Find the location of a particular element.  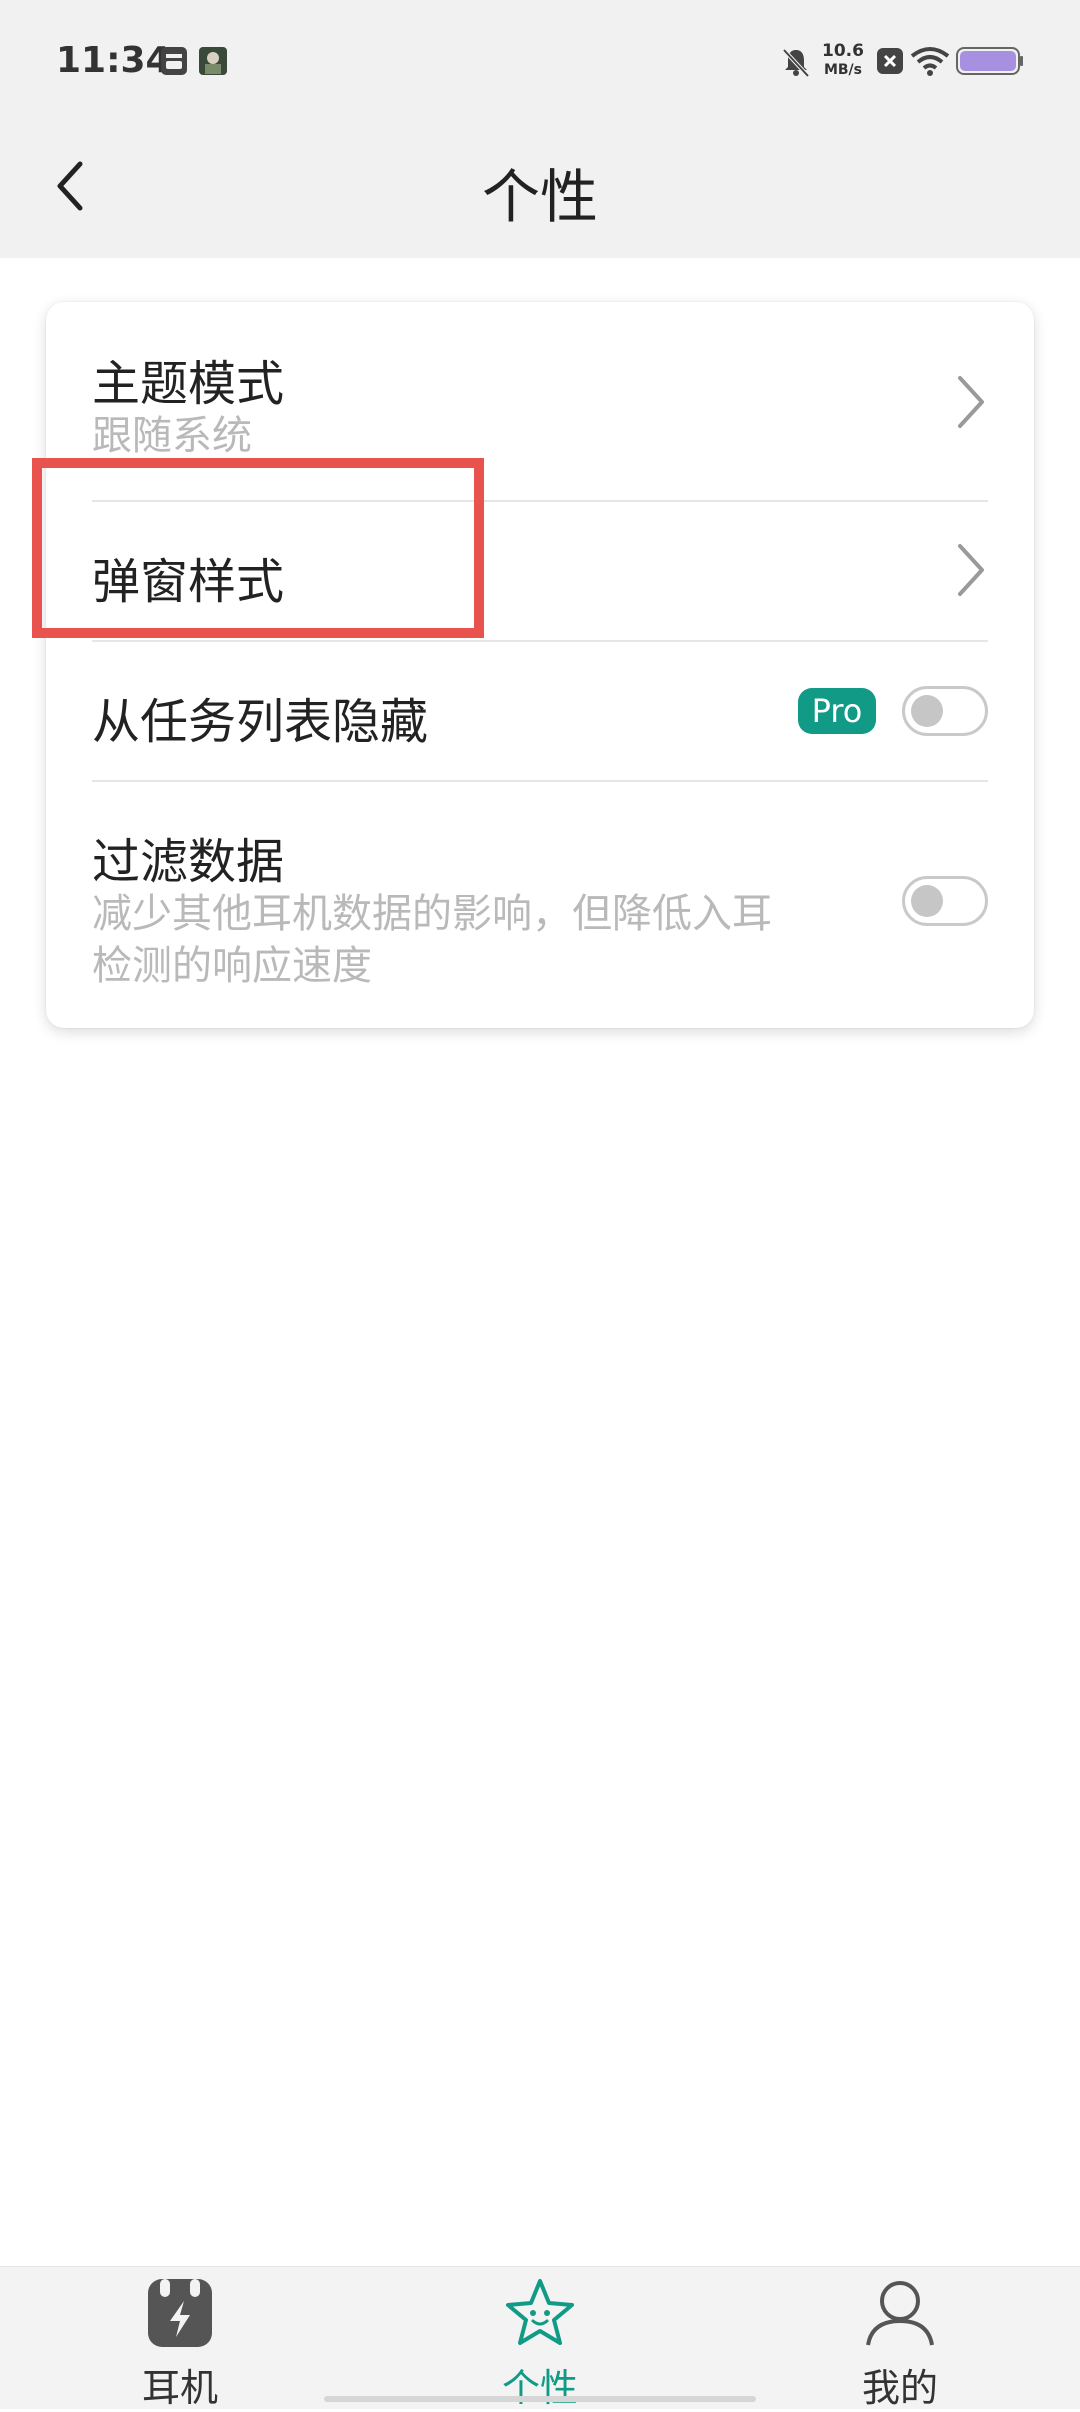

filter-data-title: 过滤数据 is located at coordinates (188, 862).